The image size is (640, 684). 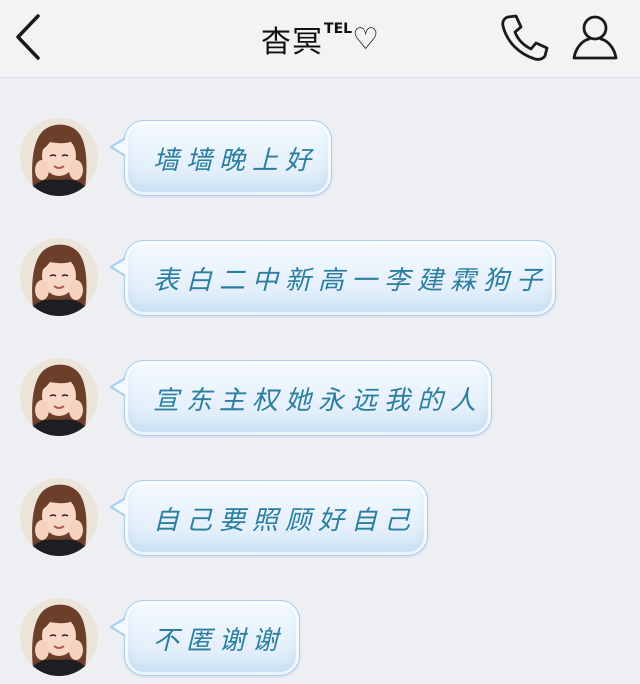 I want to click on message-row: 墙墙晚上好, so click(x=320, y=161).